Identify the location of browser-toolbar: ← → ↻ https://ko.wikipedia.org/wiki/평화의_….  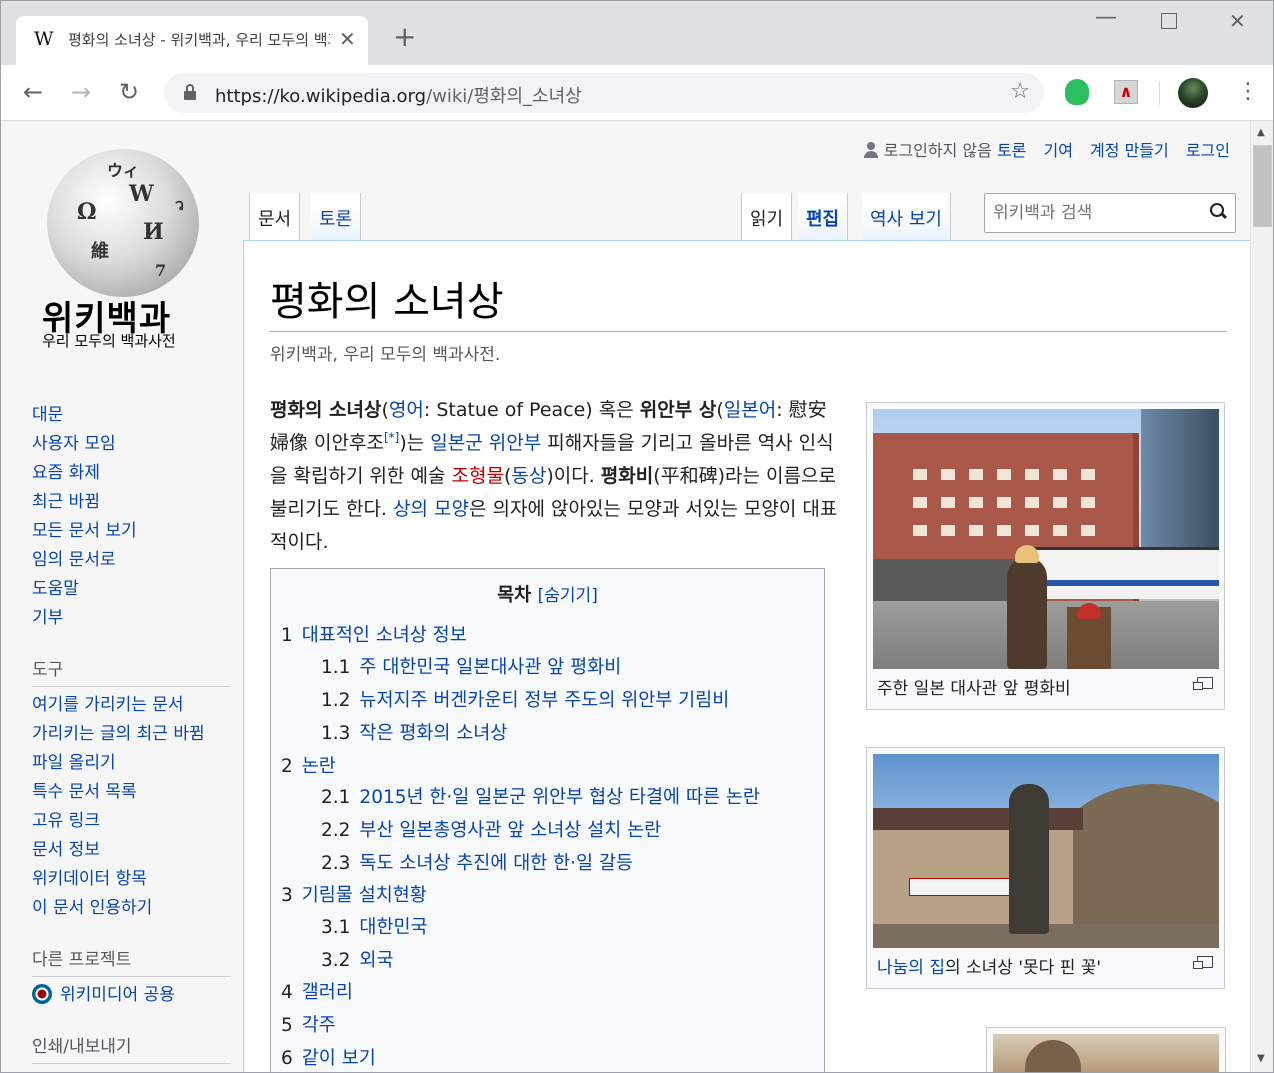
(637, 93).